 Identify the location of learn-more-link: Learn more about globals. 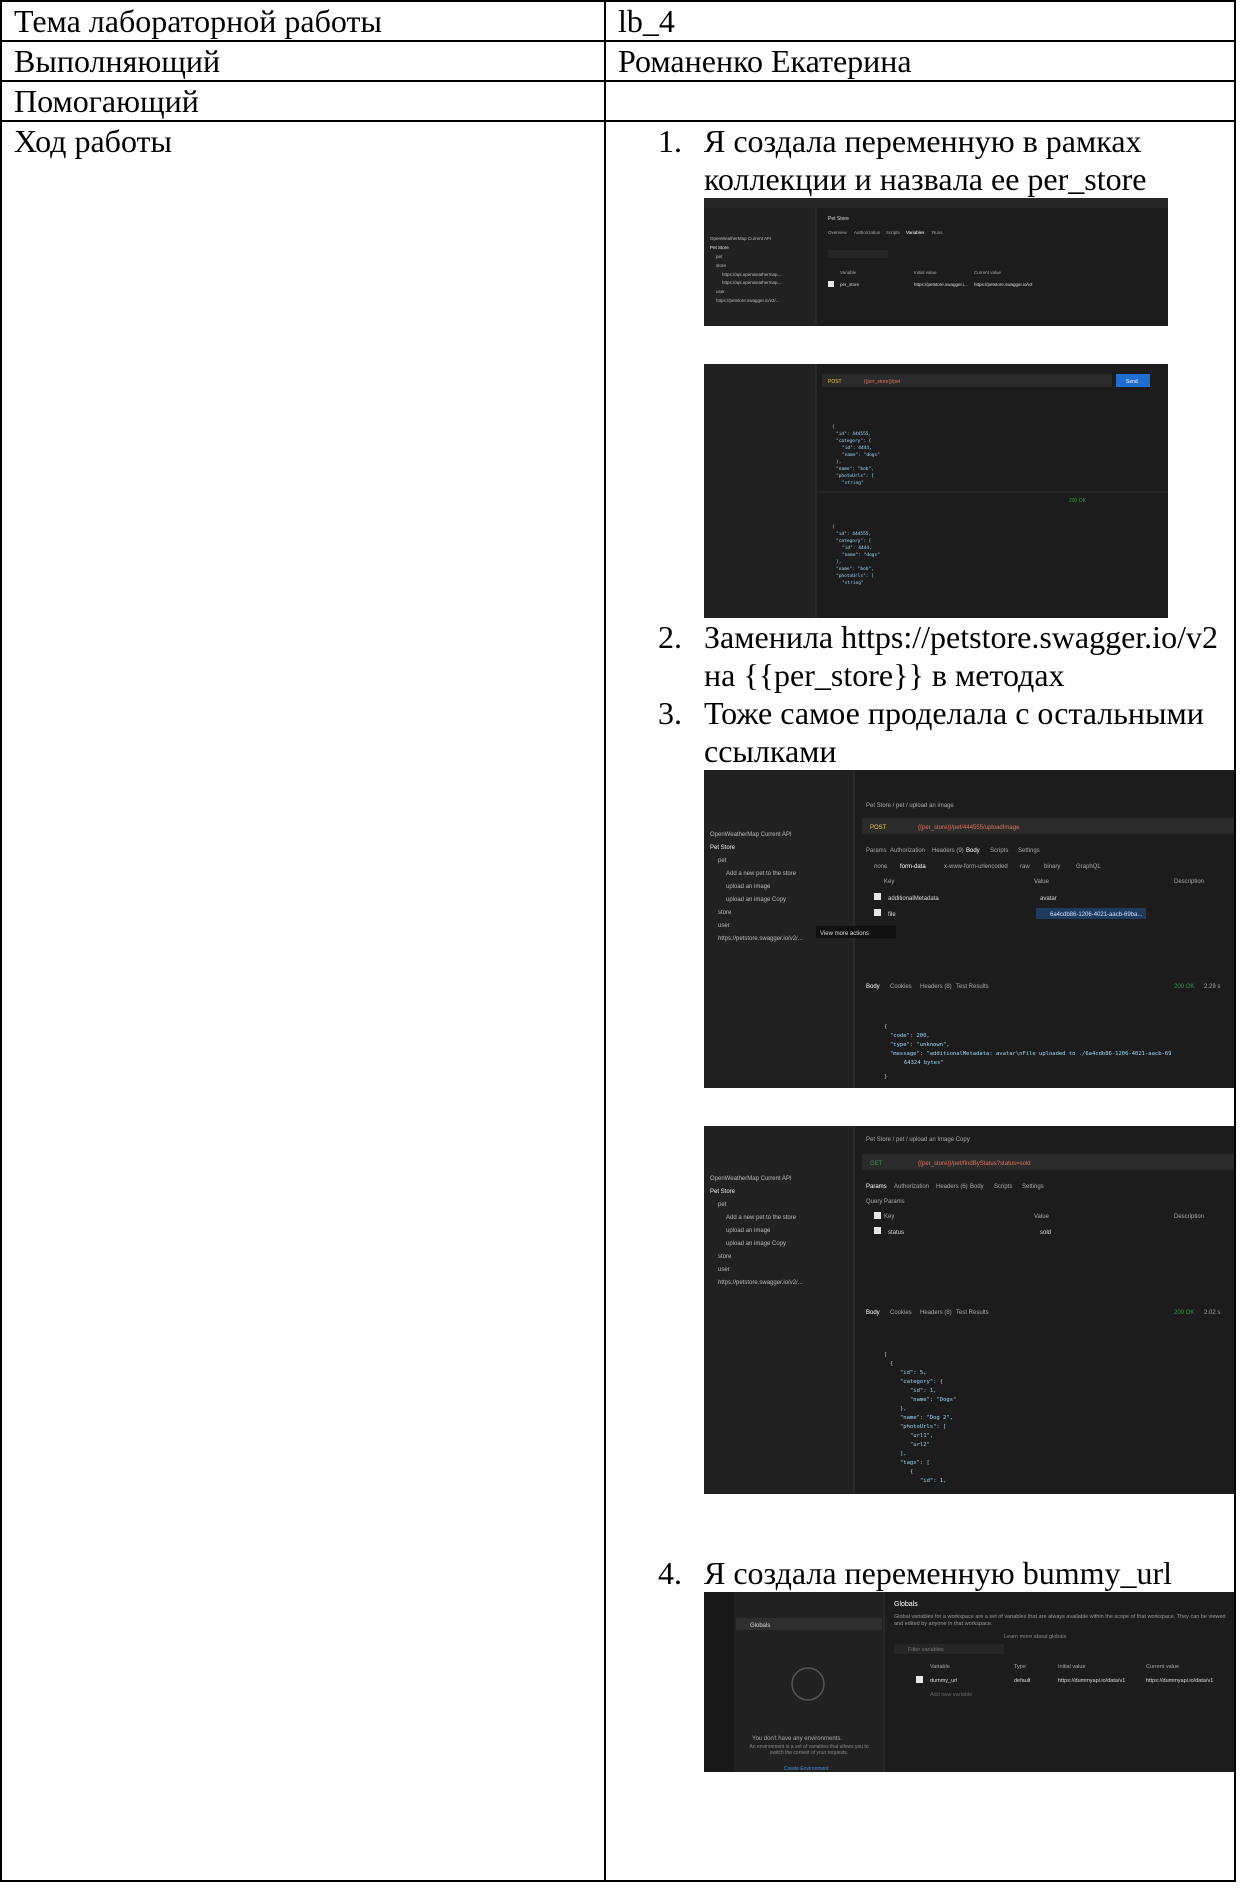
(1035, 1637).